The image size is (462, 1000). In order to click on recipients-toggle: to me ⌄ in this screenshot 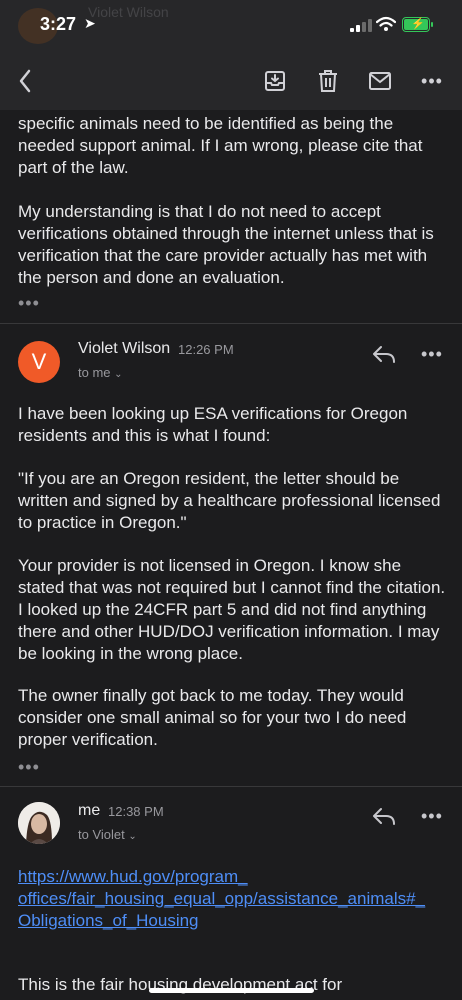, I will do `click(100, 372)`.